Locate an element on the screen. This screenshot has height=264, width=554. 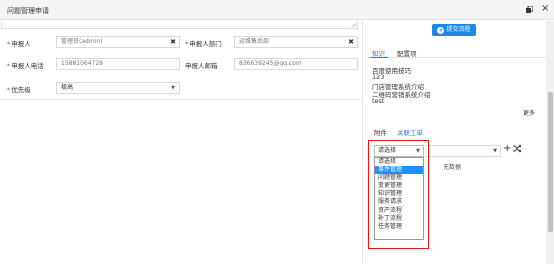
tab-attachment: 附件 is located at coordinates (380, 132).